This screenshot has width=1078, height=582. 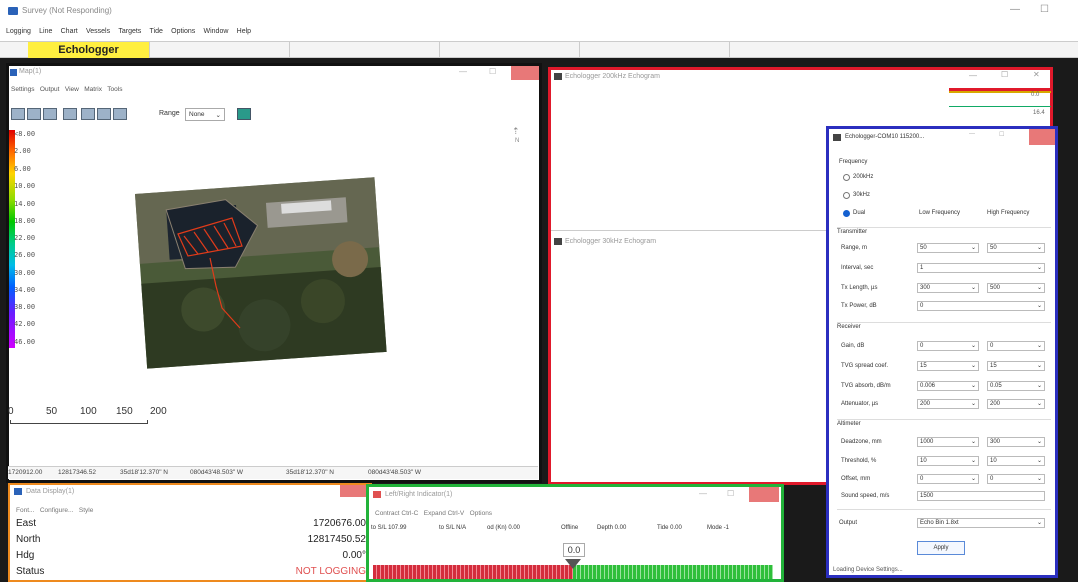 What do you see at coordinates (859, 306) in the screenshot?
I see `tx-power-label: Tx Power, dB` at bounding box center [859, 306].